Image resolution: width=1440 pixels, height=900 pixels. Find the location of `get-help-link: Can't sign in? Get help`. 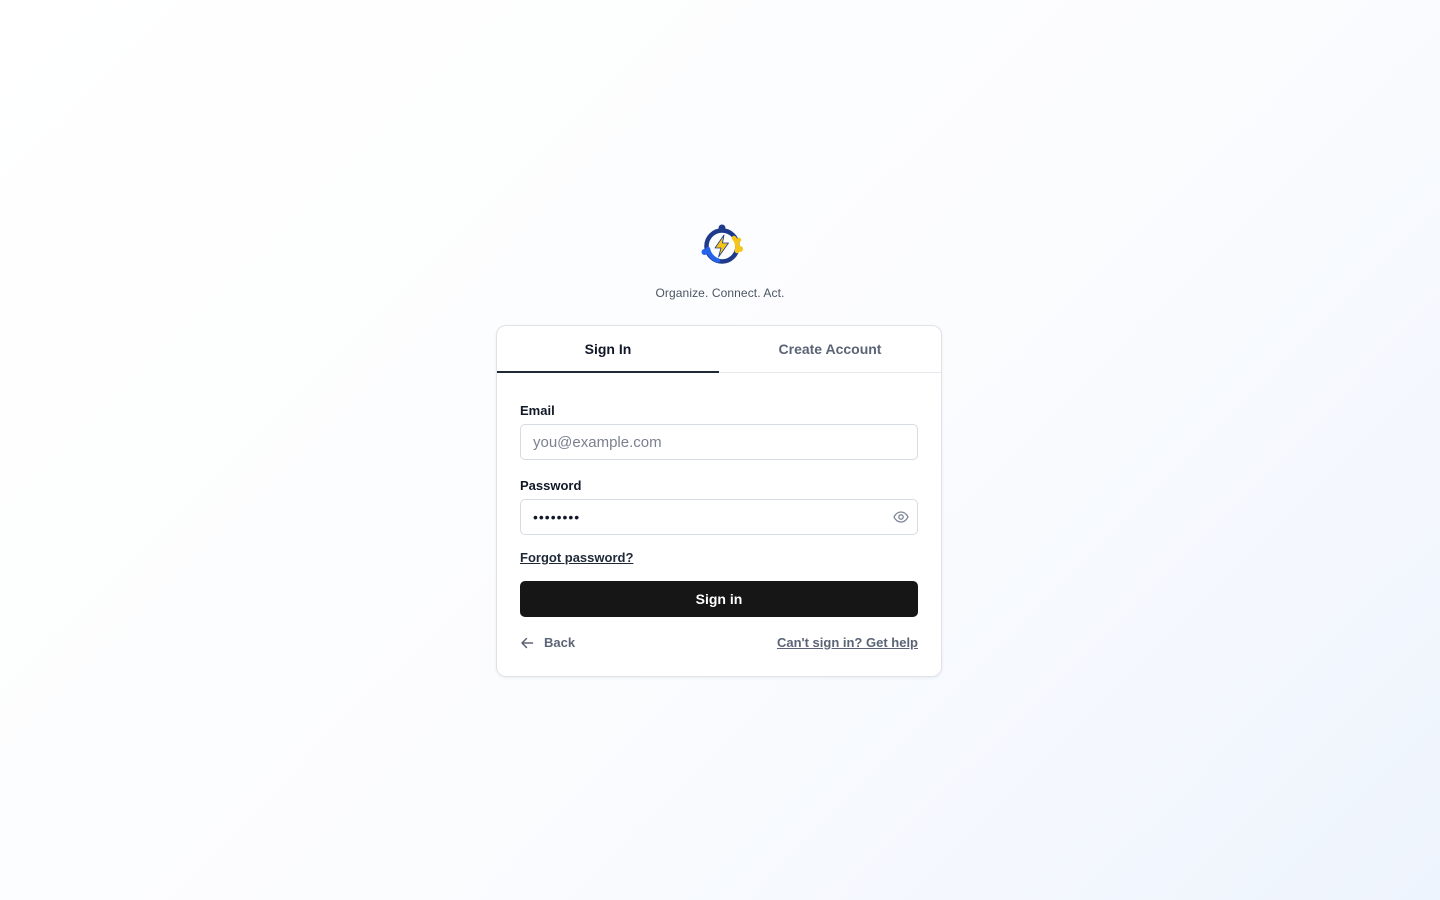

get-help-link: Can't sign in? Get help is located at coordinates (847, 642).